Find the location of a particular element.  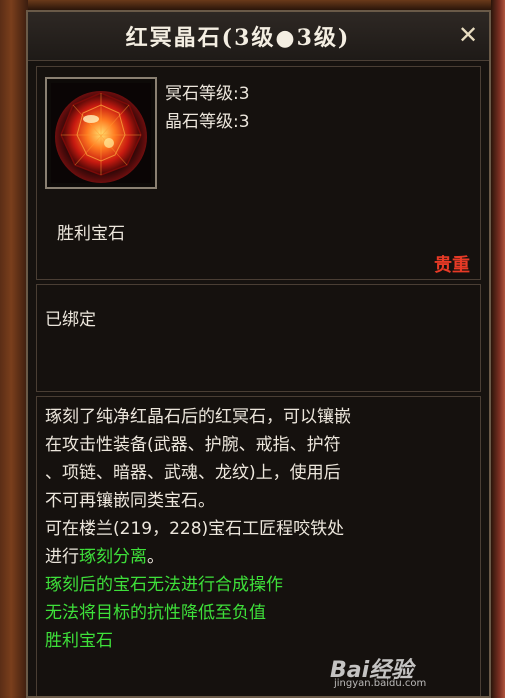

game-background-right is located at coordinates (498, 349).